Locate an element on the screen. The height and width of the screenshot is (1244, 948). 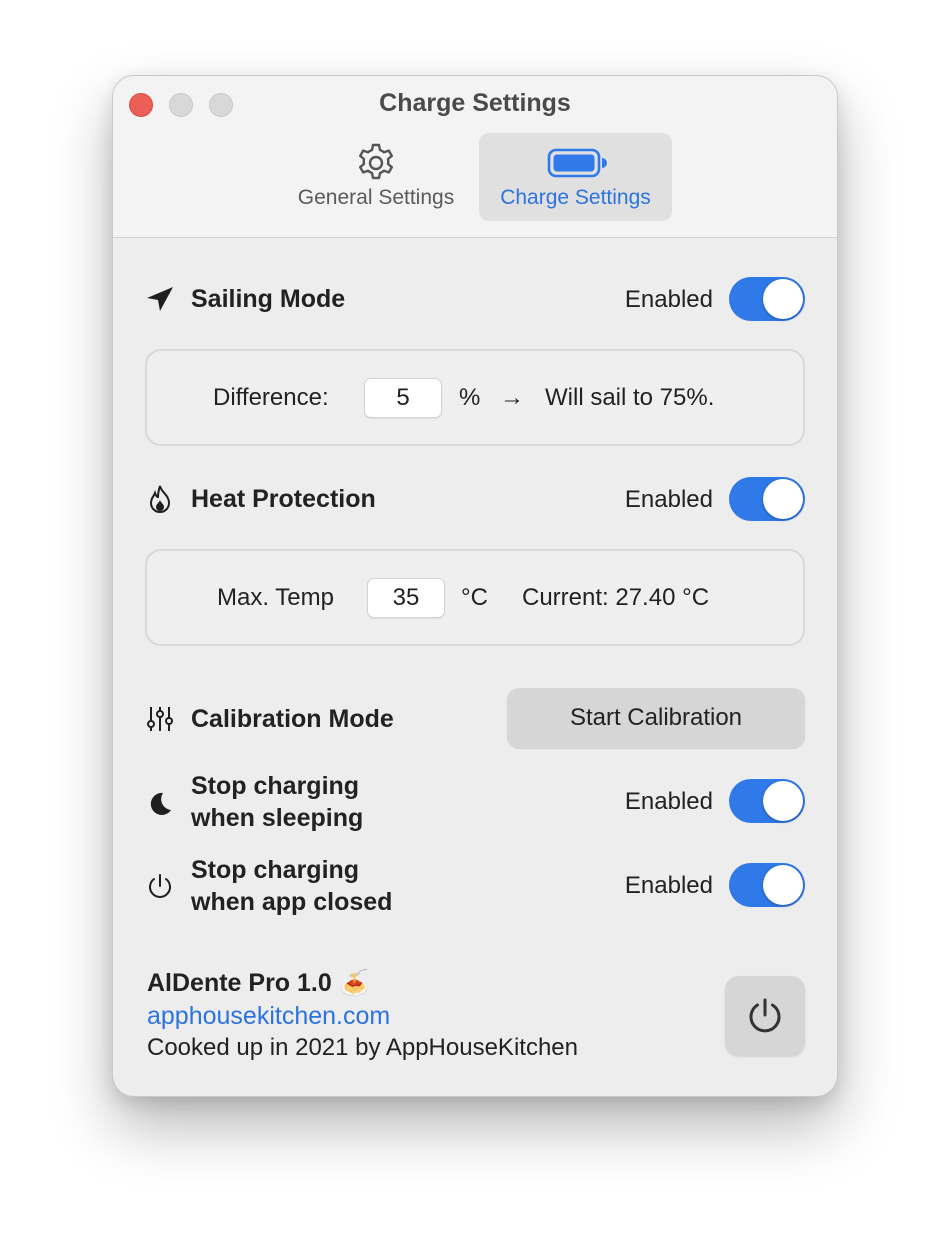
tab-label: General Settings is located at coordinates (376, 197).